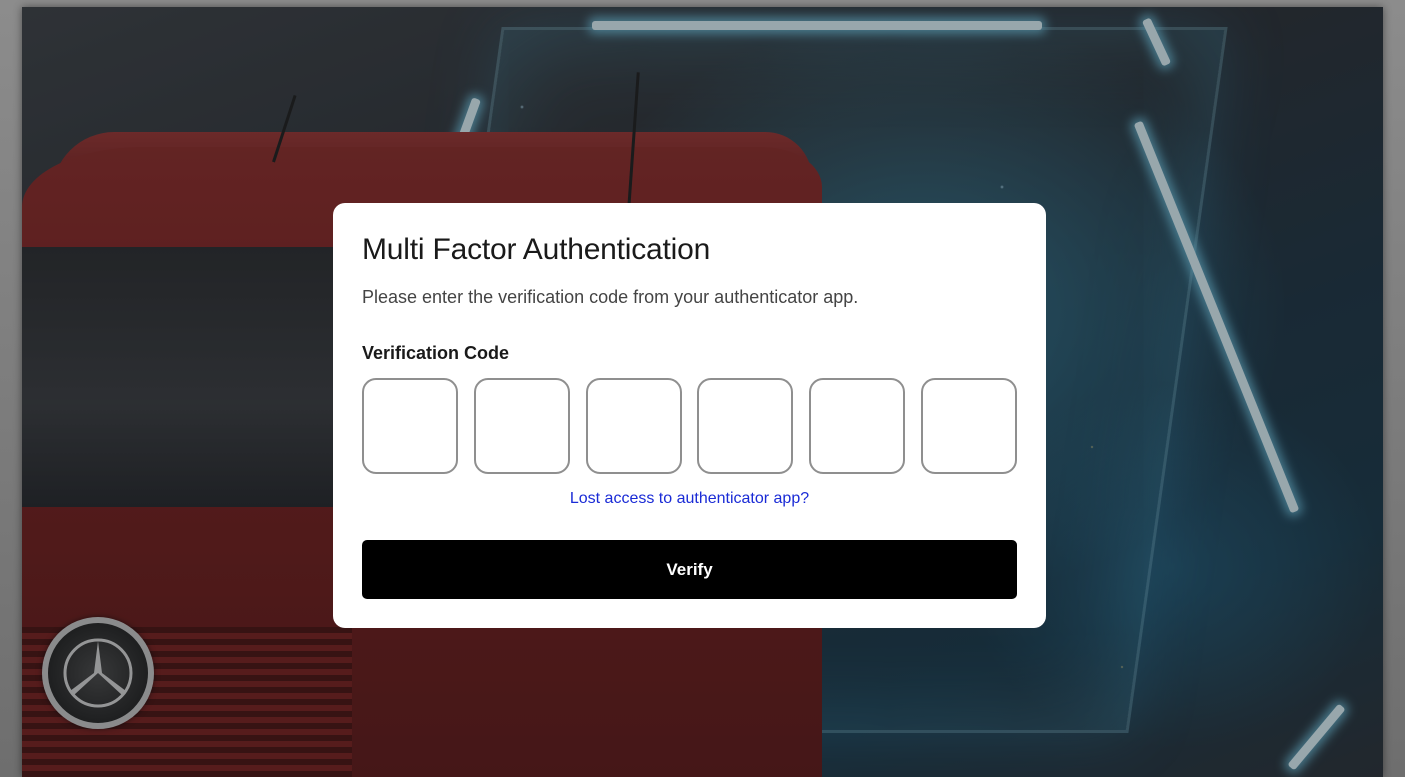 The image size is (1405, 777). What do you see at coordinates (689, 499) in the screenshot?
I see `lost-access-link: Lost access to authenticator app?` at bounding box center [689, 499].